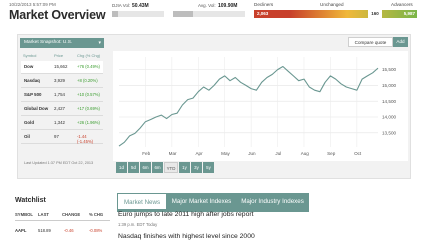  Describe the element at coordinates (59, 163) in the screenshot. I see `last-updated-text: Last Updated 1:37 PM EDT Oct 22, 2013` at that location.